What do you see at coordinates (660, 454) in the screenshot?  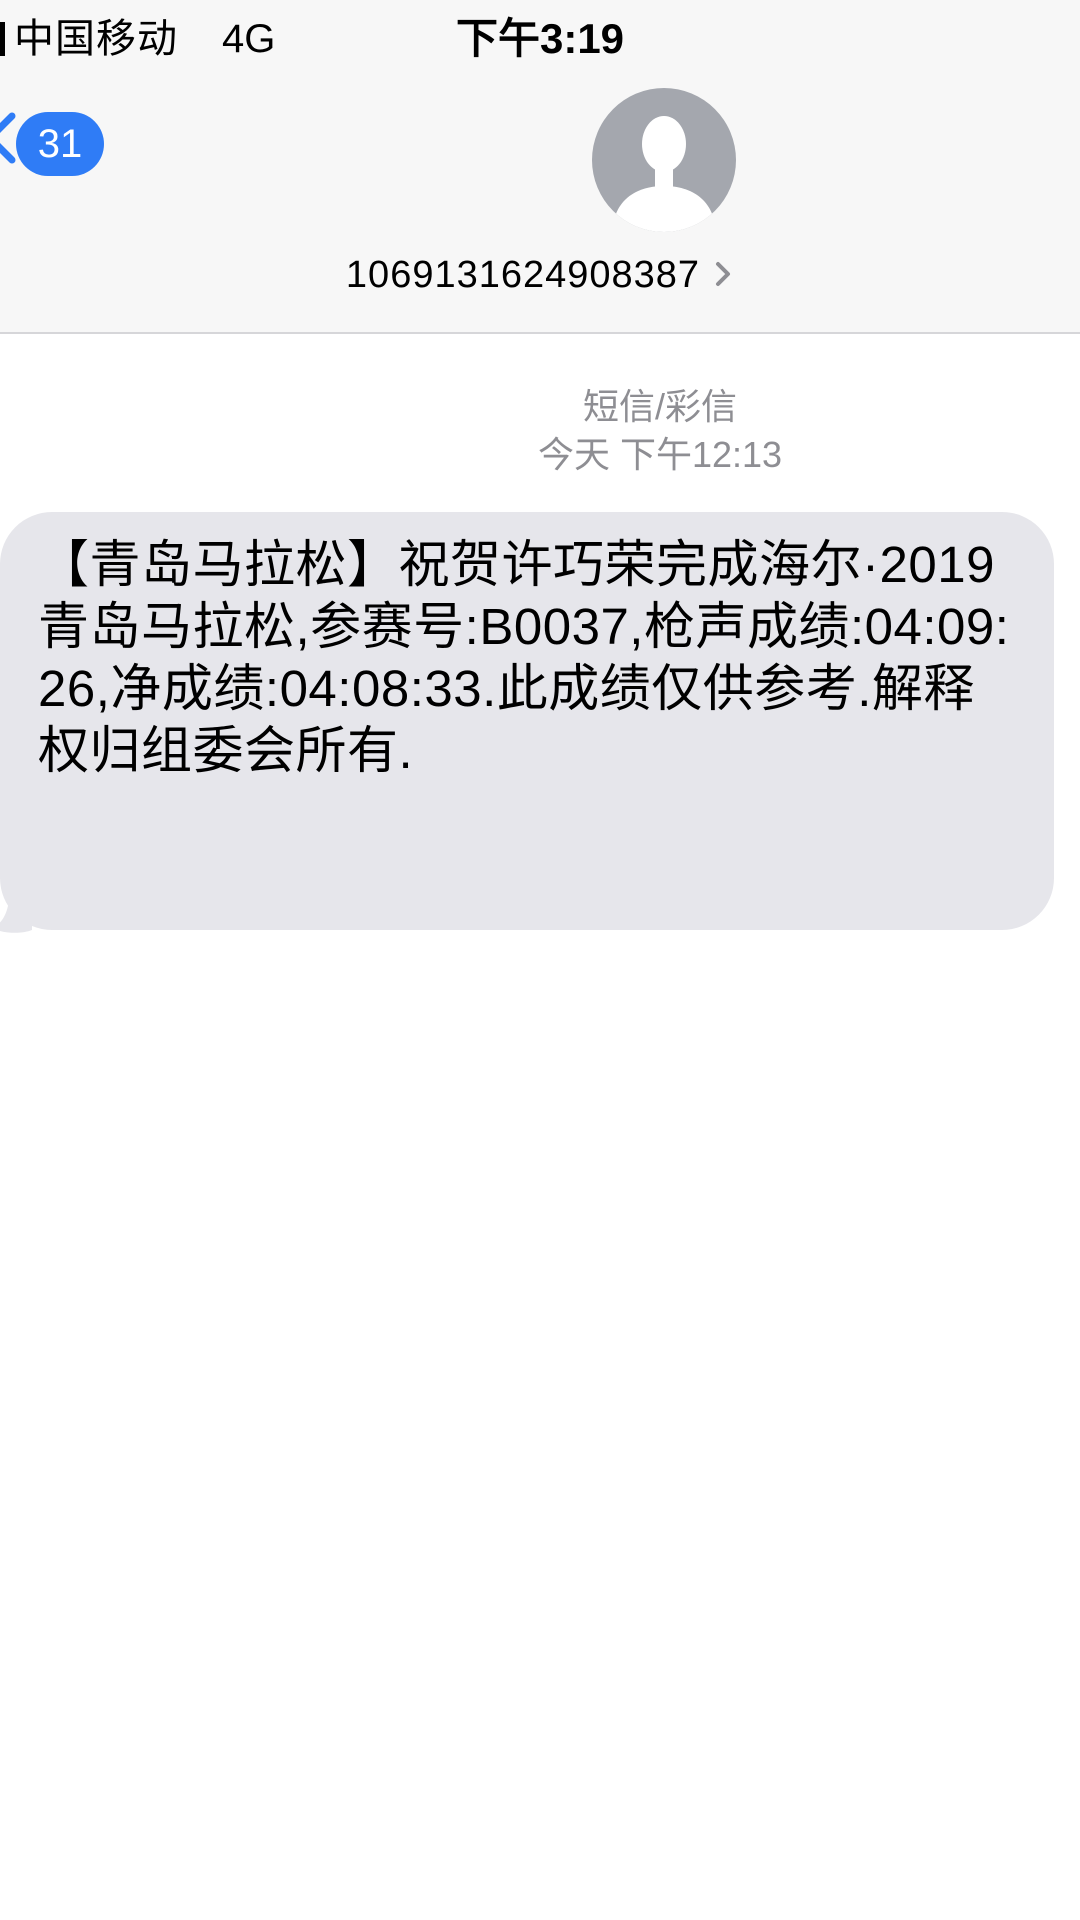 I see `message-timestamp: 今天 下午12:13` at bounding box center [660, 454].